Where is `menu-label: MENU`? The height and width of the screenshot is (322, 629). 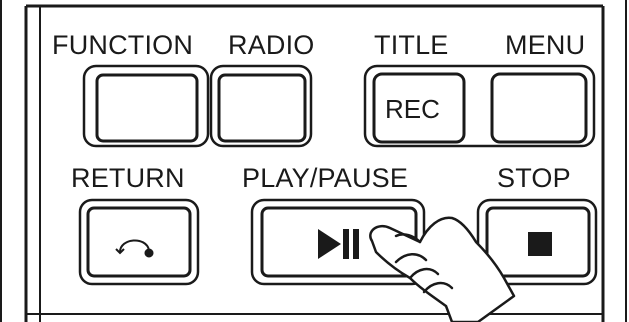 menu-label: MENU is located at coordinates (545, 45).